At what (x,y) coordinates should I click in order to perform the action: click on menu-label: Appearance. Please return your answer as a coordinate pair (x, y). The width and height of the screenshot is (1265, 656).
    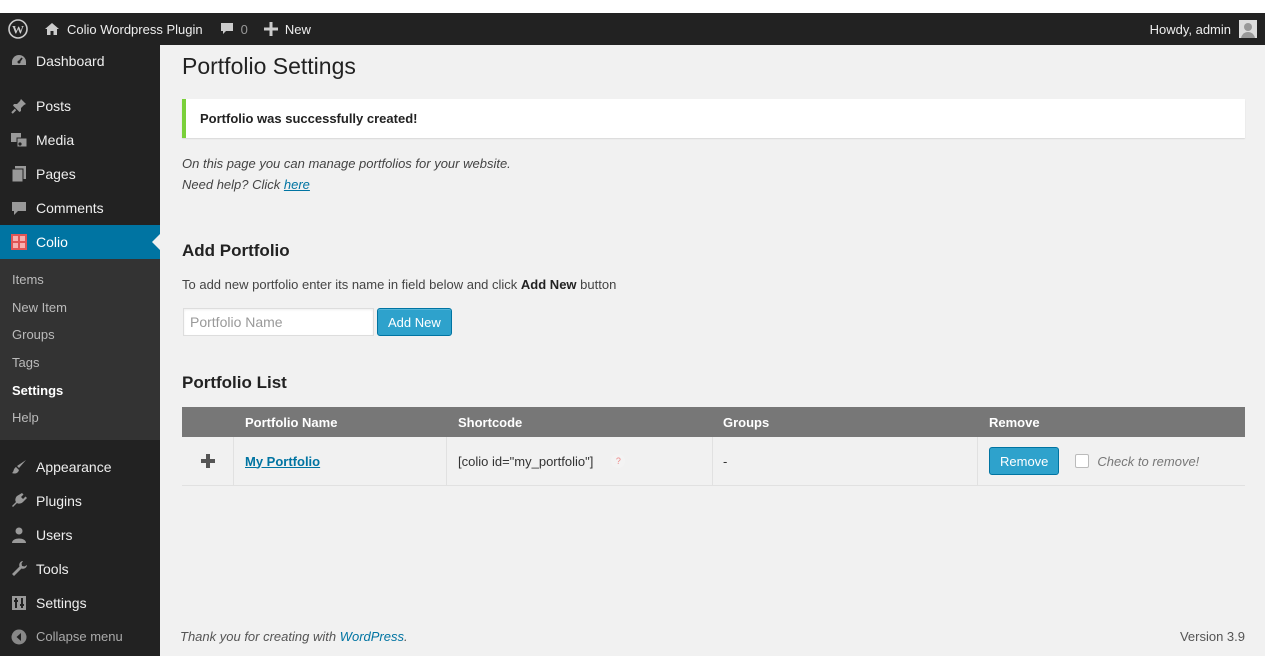
    Looking at the image, I should click on (74, 466).